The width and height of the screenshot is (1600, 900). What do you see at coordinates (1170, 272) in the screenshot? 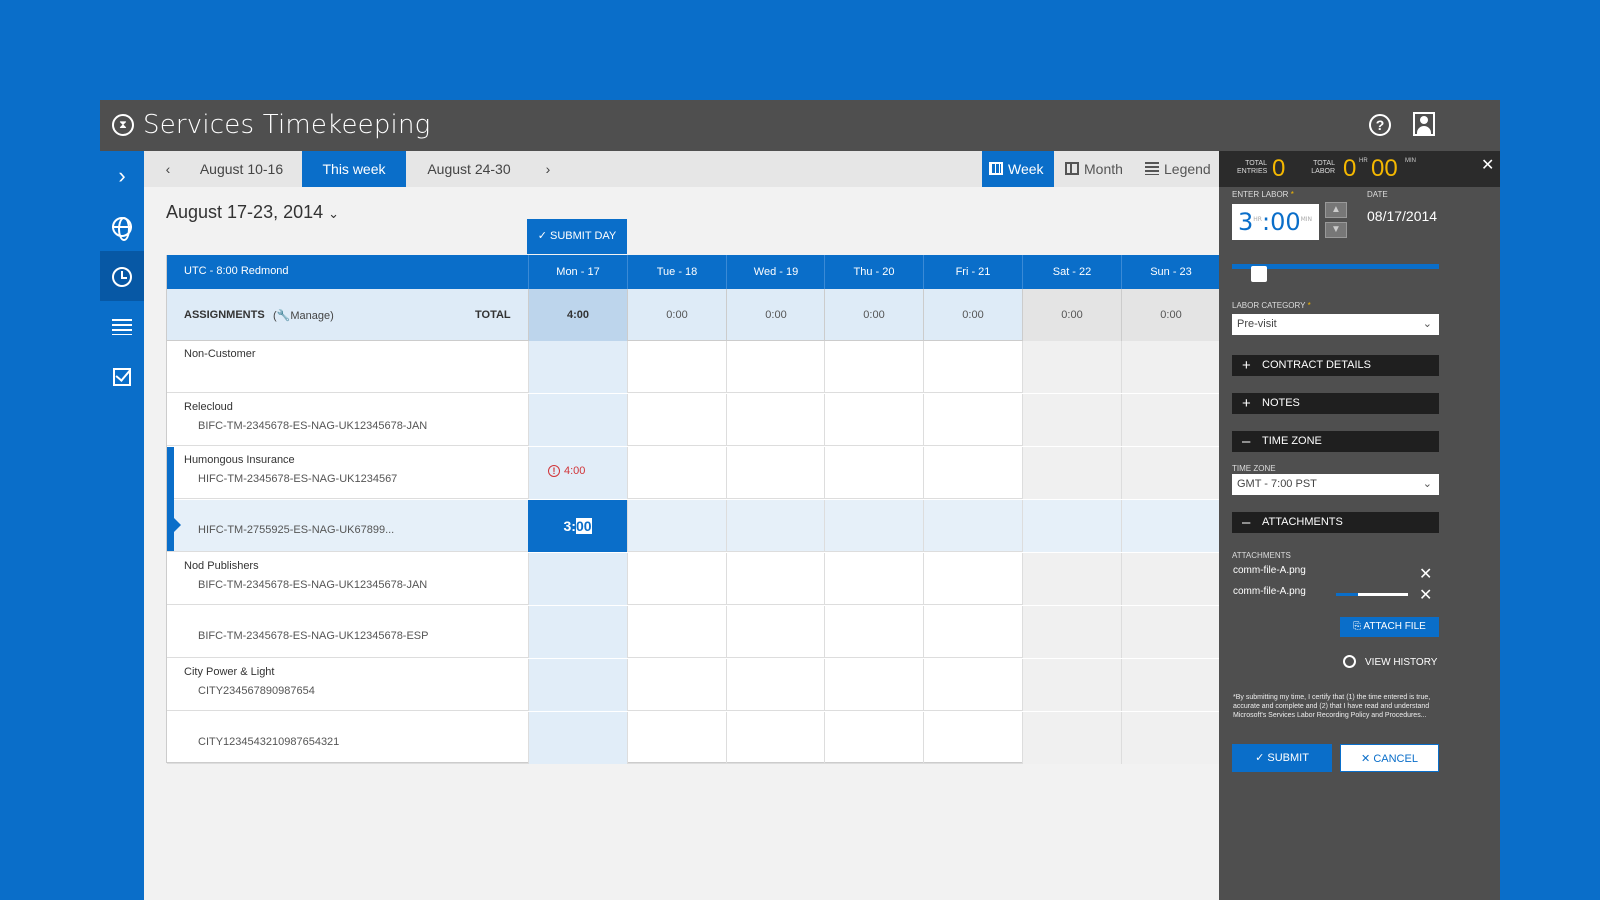
I see `day-header: Sun - 23` at bounding box center [1170, 272].